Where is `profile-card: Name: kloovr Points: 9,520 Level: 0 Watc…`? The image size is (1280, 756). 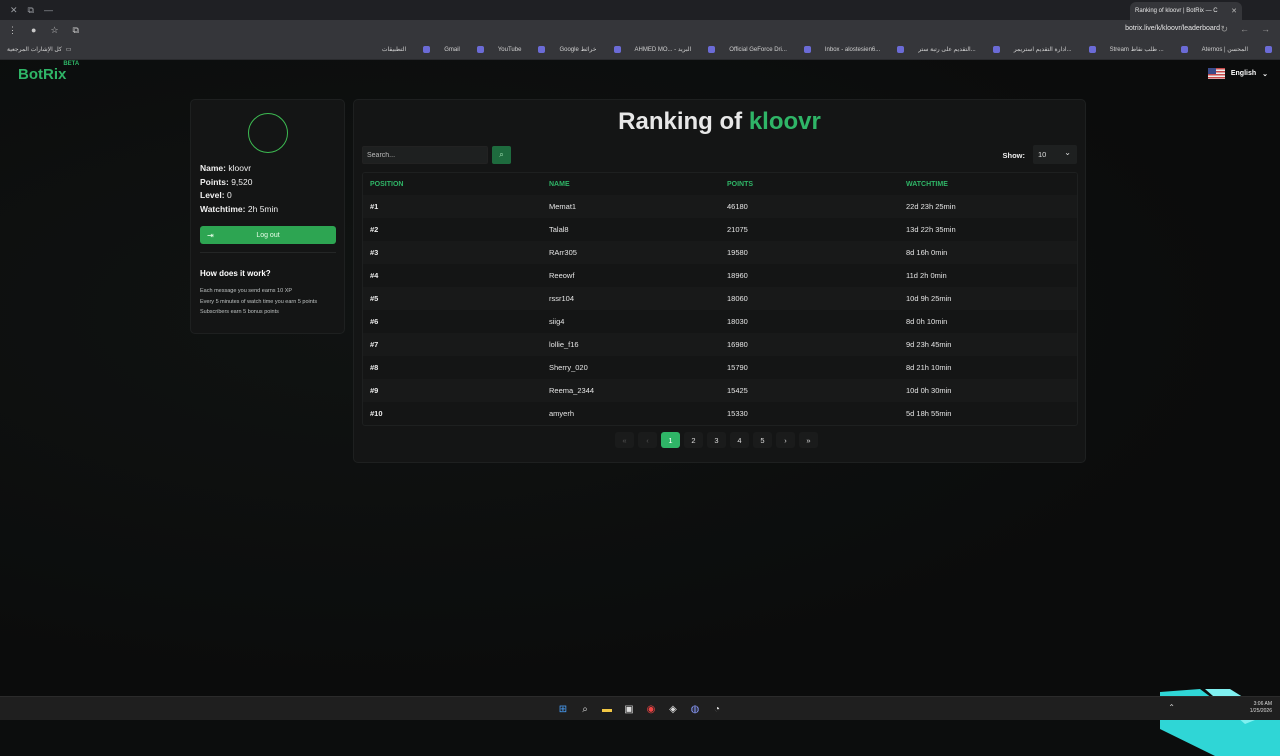 profile-card: Name: kloovr Points: 9,520 Level: 0 Watc… is located at coordinates (267, 216).